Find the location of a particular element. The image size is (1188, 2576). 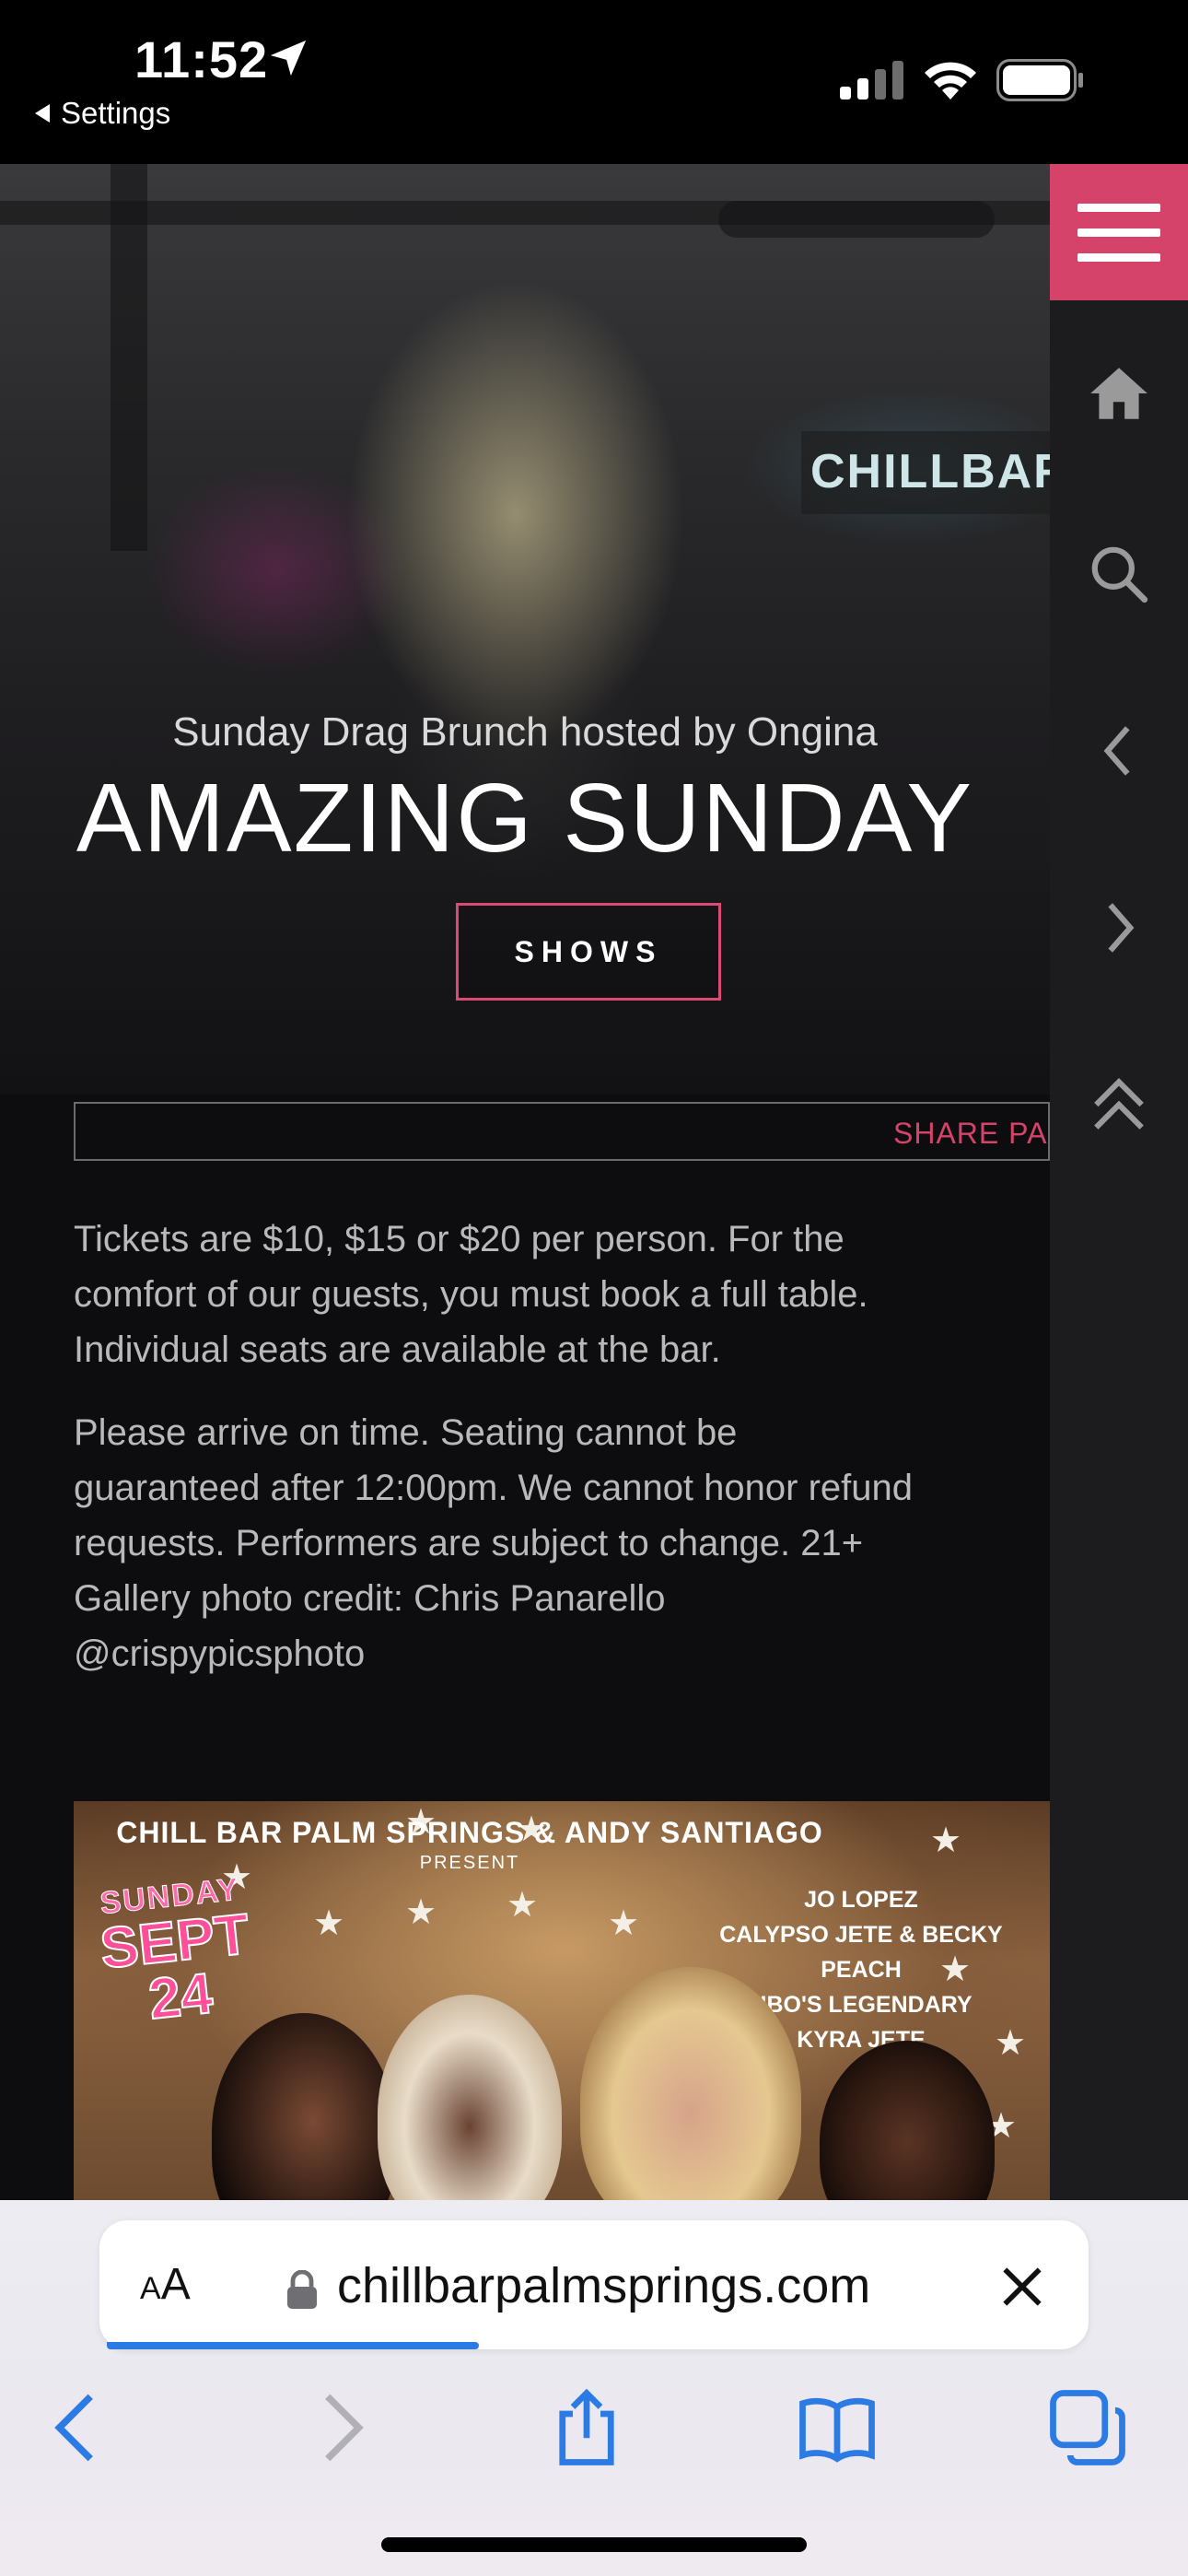

chevron-left-icon is located at coordinates (1119, 751).